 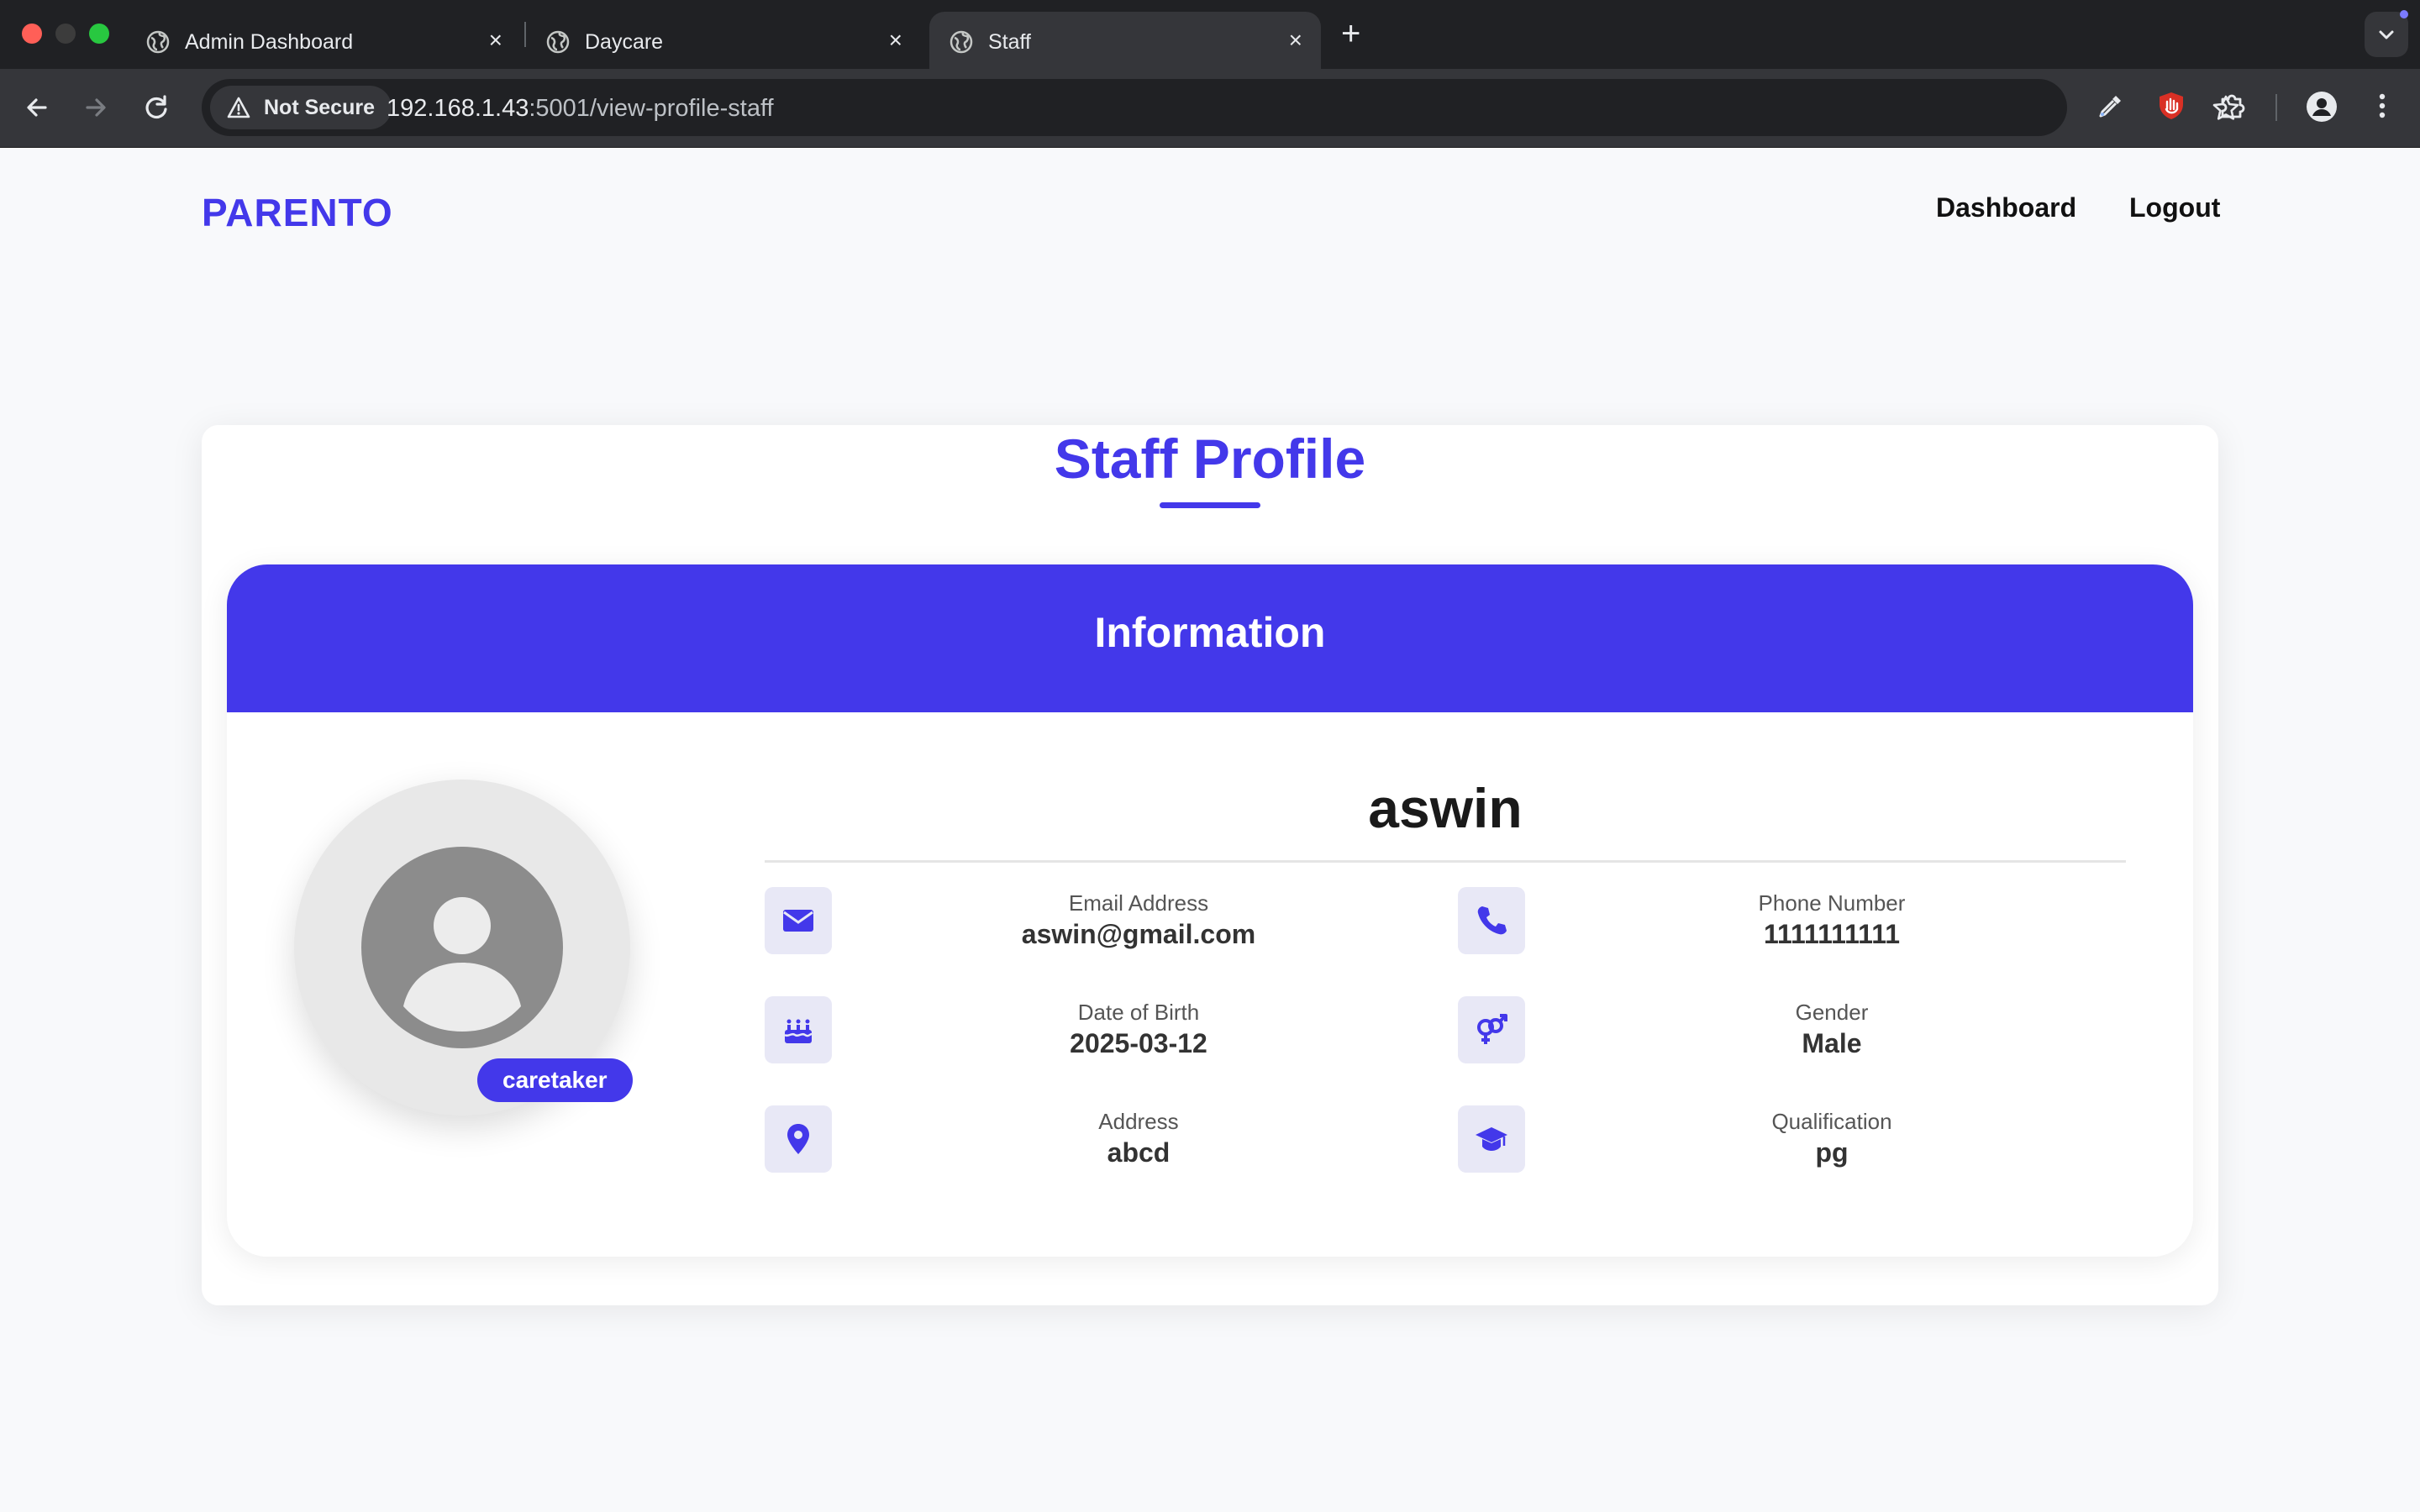 I want to click on reload-icon, so click(x=156, y=107).